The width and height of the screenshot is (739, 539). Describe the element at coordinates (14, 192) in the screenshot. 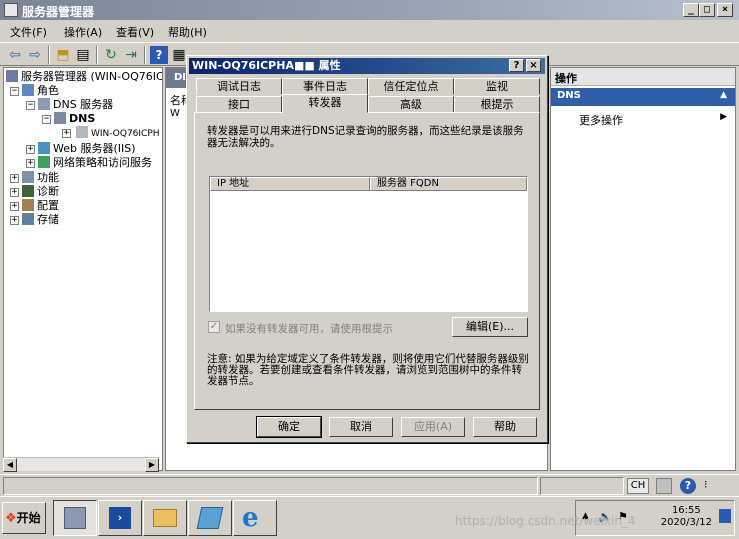

I see `expand-diagnostics-icon: +` at that location.